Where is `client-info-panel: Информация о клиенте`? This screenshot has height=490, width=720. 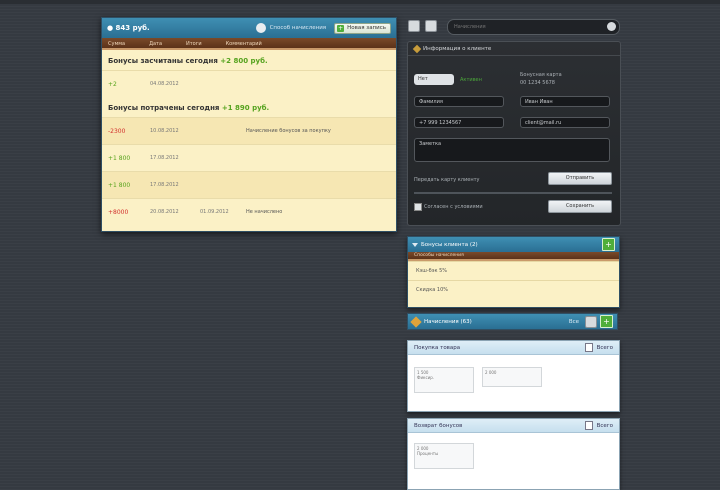
client-info-panel: Информация о клиенте is located at coordinates (514, 133).